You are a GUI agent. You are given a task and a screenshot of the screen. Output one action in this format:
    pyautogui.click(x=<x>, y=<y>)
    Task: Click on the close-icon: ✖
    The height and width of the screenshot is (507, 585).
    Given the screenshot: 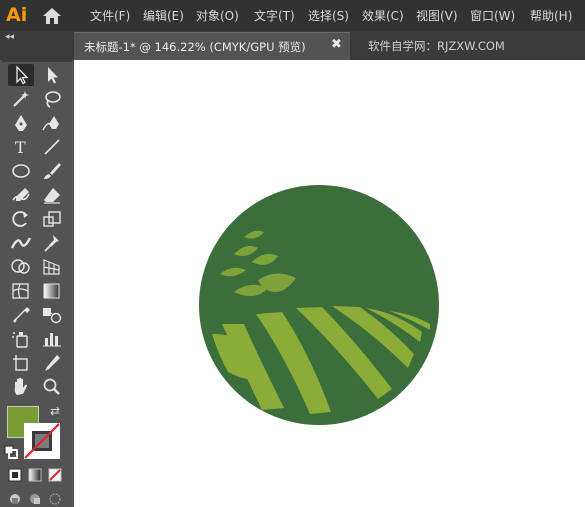 What is the action you would take?
    pyautogui.click(x=336, y=44)
    